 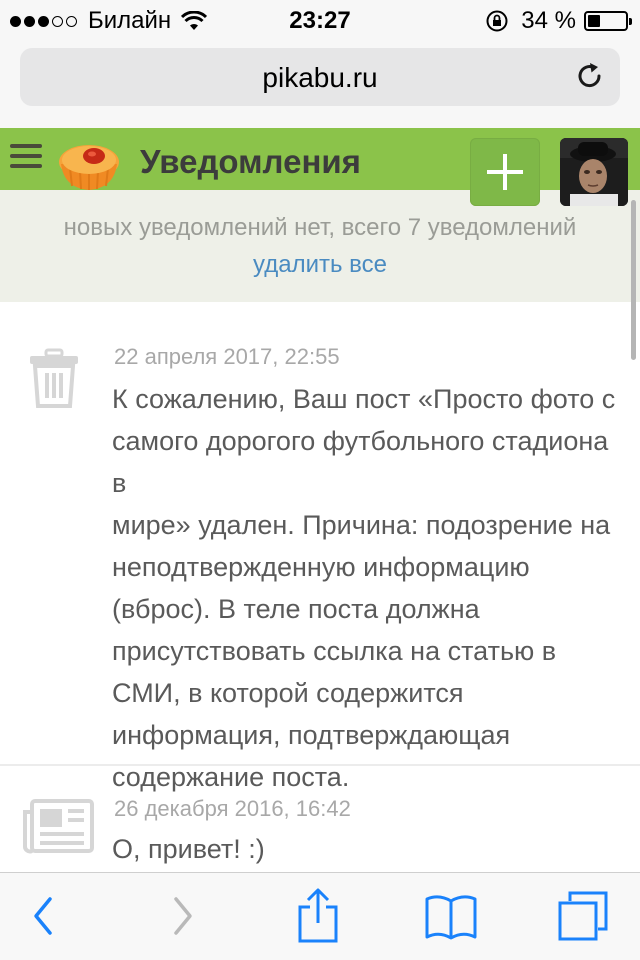 I want to click on trash-icon, so click(x=54, y=378).